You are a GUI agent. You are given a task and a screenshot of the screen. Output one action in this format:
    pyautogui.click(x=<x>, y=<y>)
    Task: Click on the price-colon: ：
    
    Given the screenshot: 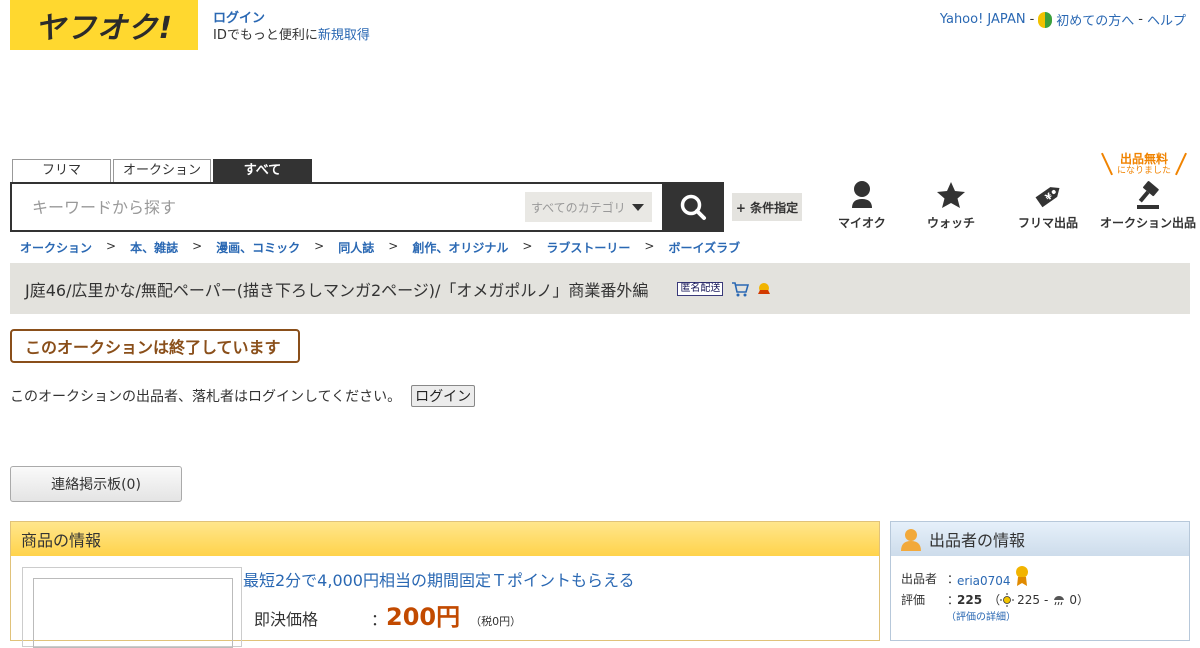 What is the action you would take?
    pyautogui.click(x=379, y=619)
    